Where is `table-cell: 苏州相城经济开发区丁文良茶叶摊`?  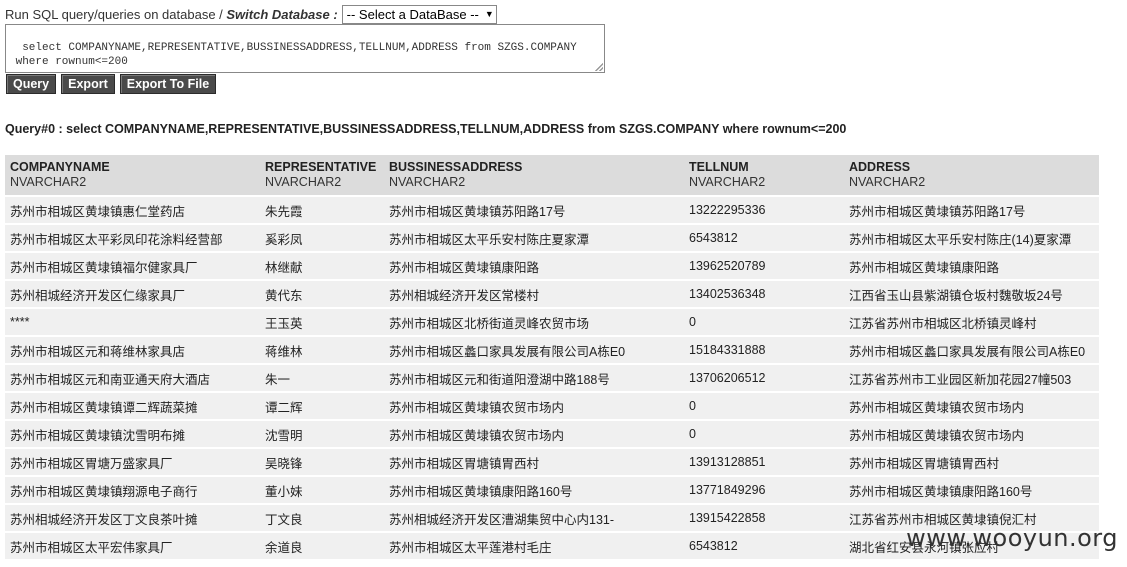 table-cell: 苏州相城经济开发区丁文良茶叶摊 is located at coordinates (132, 518).